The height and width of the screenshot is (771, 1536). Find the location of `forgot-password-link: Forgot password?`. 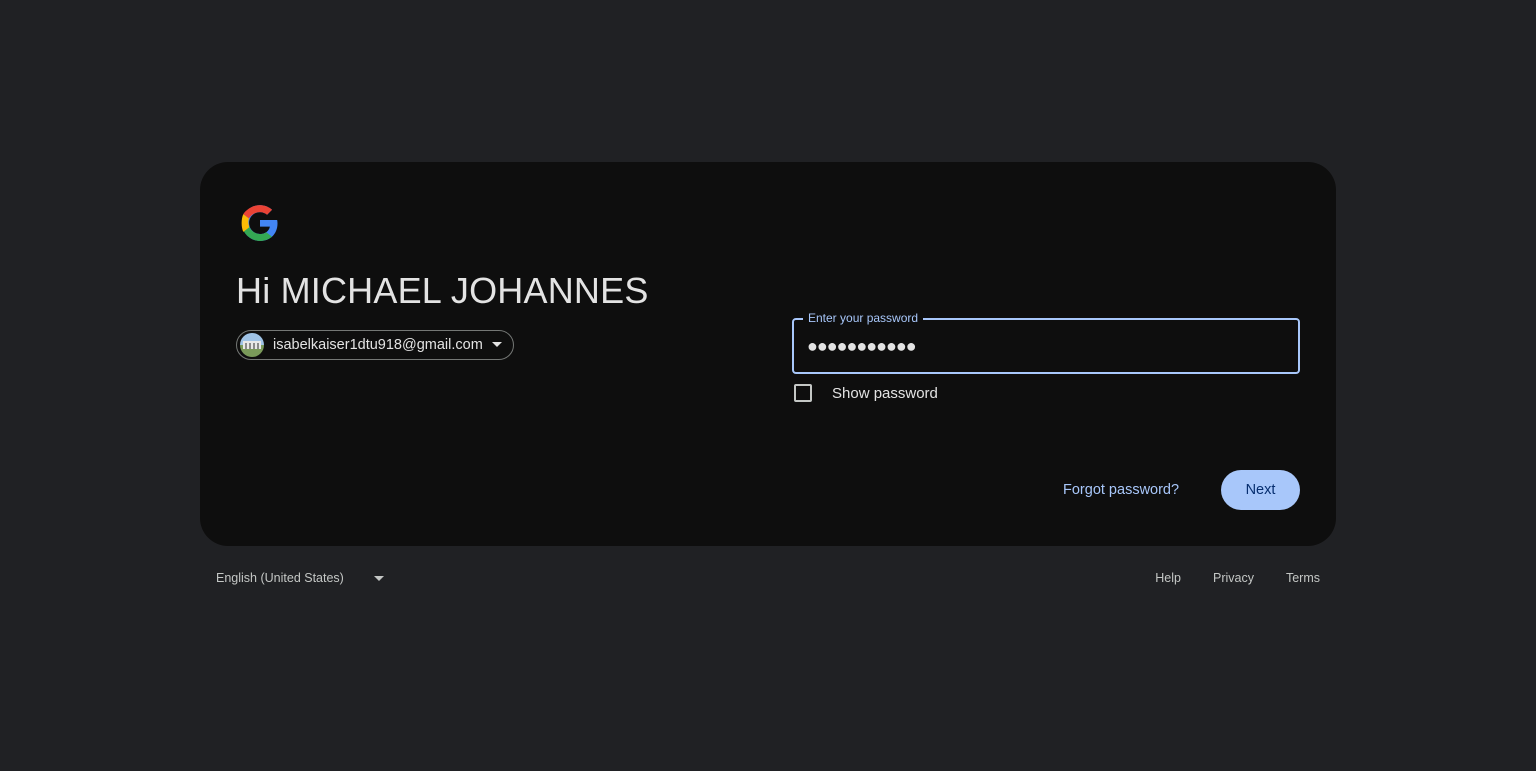

forgot-password-link: Forgot password? is located at coordinates (1121, 490).